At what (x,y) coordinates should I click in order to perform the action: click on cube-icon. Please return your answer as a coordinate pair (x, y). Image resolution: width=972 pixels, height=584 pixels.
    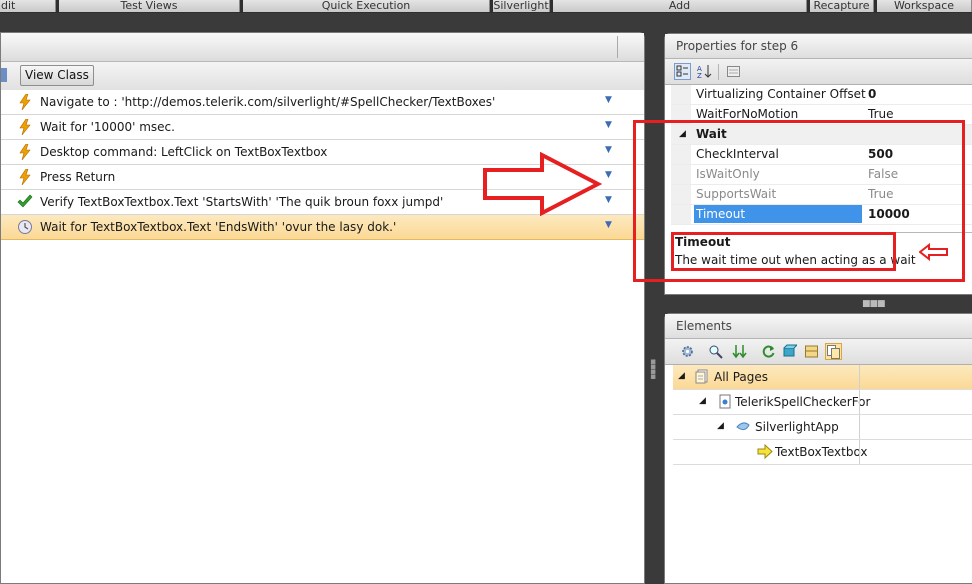
    Looking at the image, I should click on (791, 350).